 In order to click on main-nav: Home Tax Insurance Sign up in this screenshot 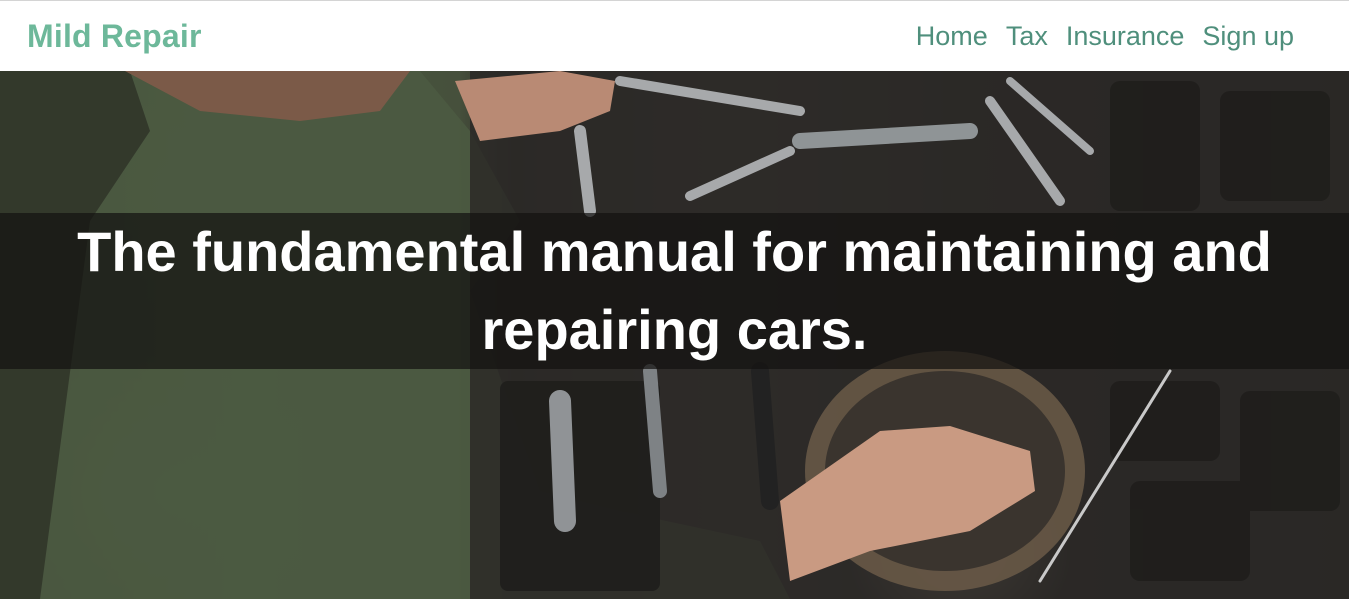, I will do `click(1105, 36)`.